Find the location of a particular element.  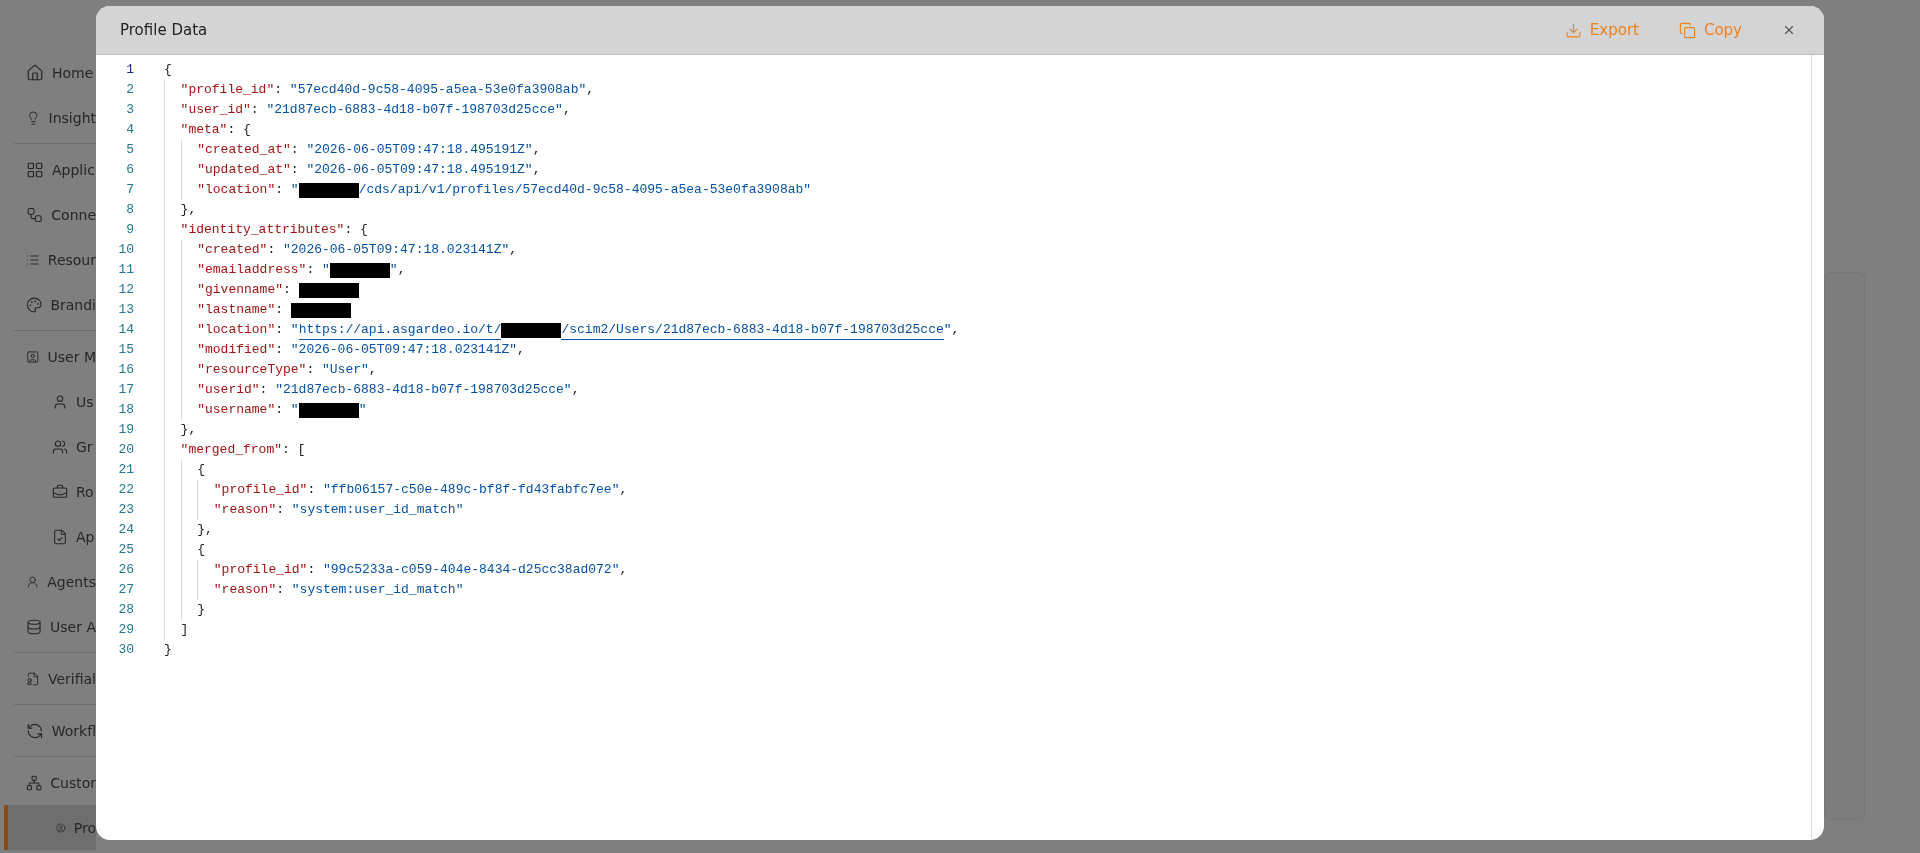

json-key: "updated_at" is located at coordinates (244, 170).